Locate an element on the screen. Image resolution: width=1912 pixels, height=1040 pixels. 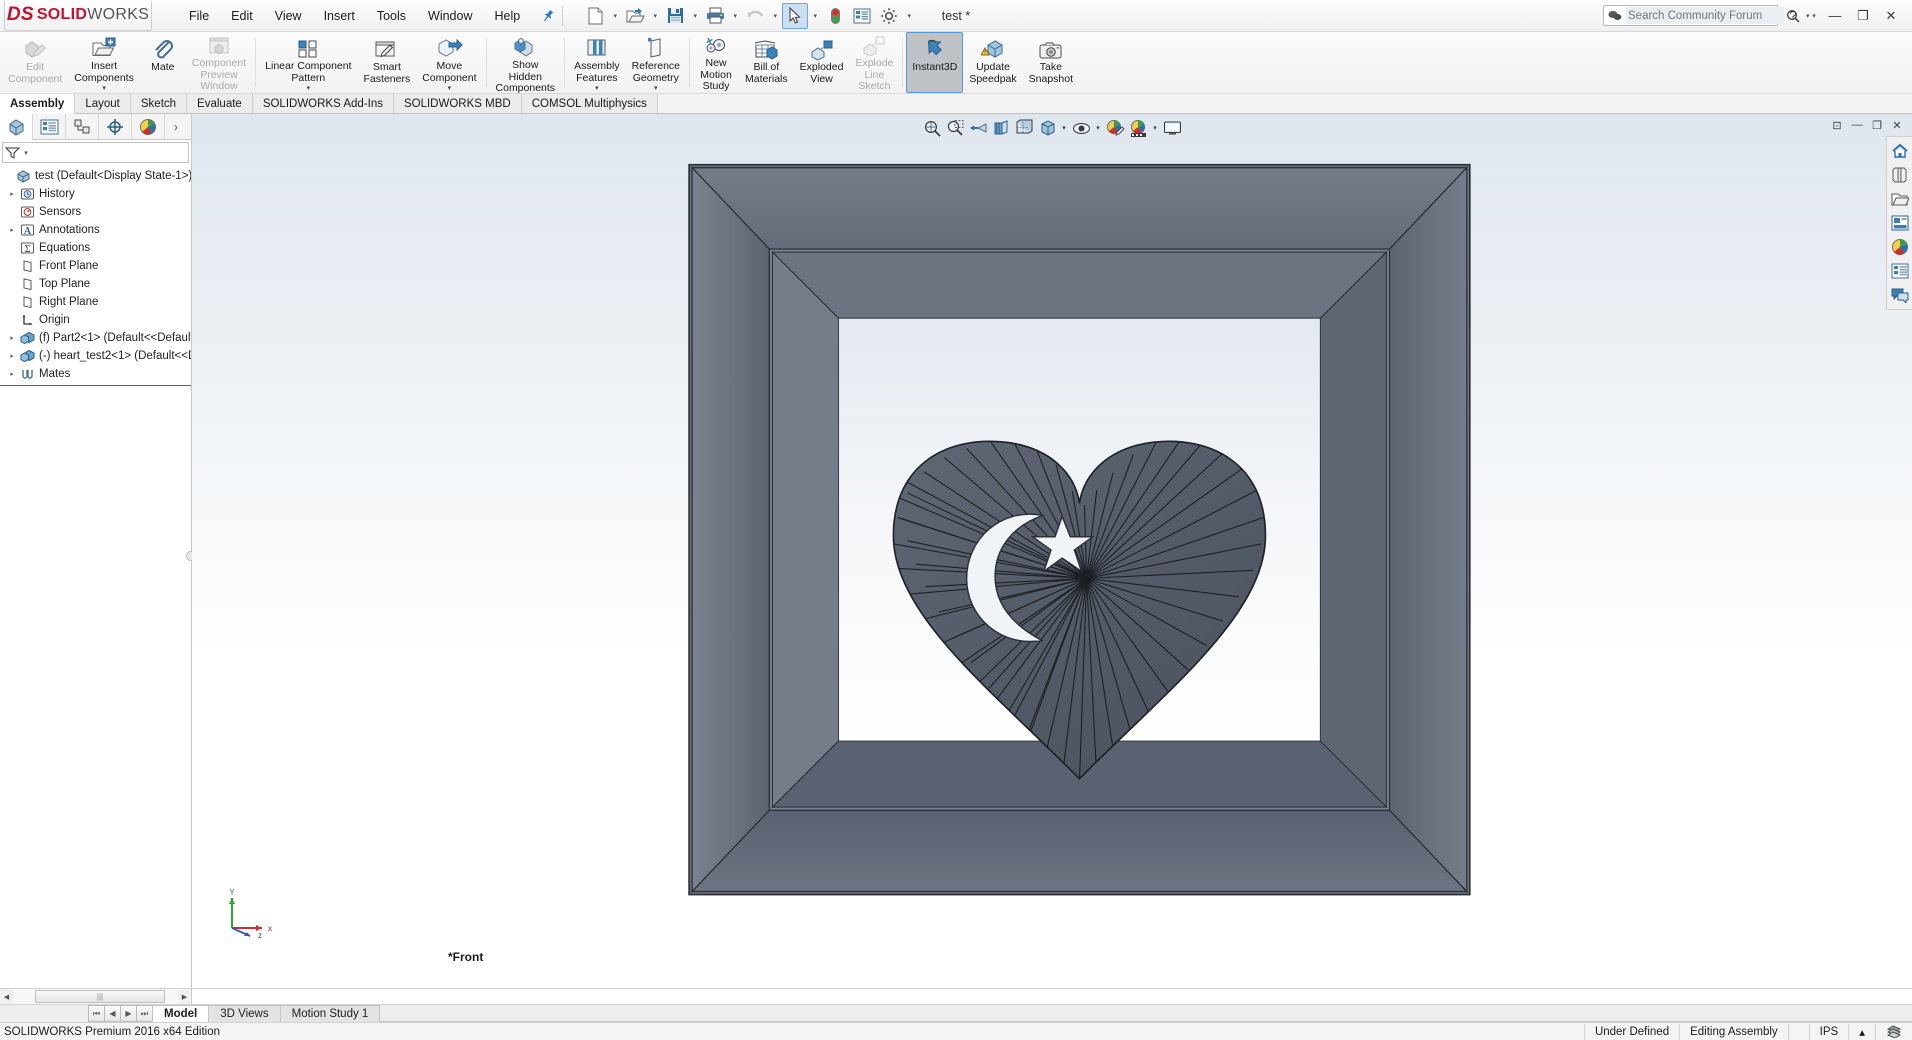
tab-evaluate: Evaluate is located at coordinates (220, 103).